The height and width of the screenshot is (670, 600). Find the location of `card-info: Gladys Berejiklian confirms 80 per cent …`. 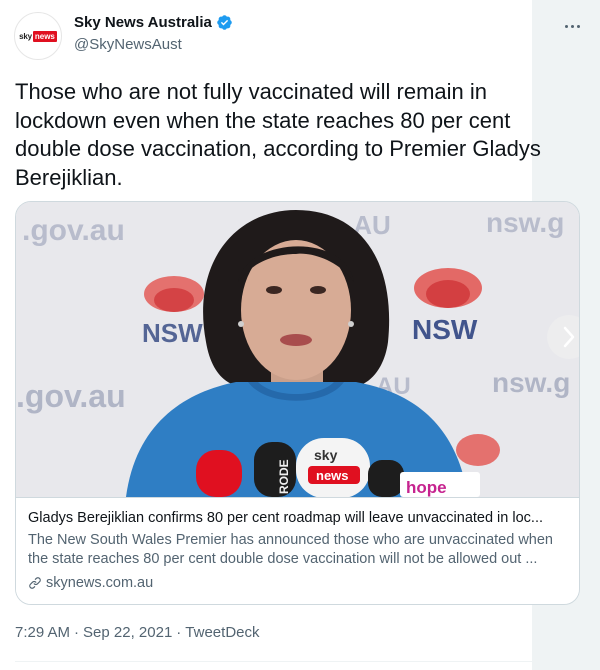

card-info: Gladys Berejiklian confirms 80 per cent … is located at coordinates (297, 550).